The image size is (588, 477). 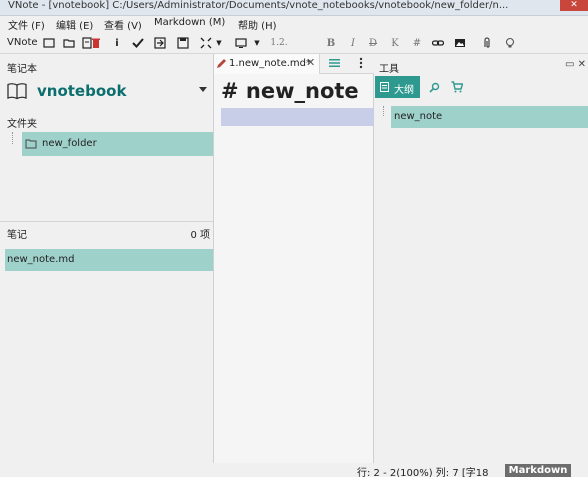 What do you see at coordinates (489, 117) in the screenshot?
I see `outline-item: new_note` at bounding box center [489, 117].